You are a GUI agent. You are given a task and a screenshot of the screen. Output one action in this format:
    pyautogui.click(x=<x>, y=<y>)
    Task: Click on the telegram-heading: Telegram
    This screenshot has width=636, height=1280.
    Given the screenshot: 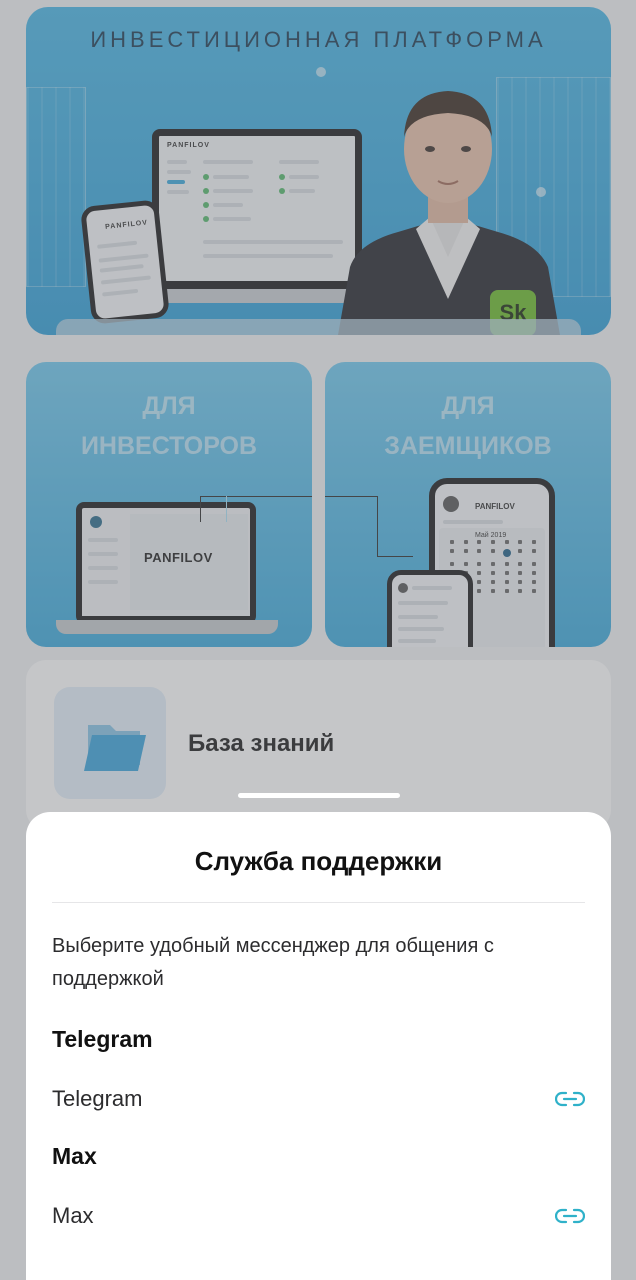 What is the action you would take?
    pyautogui.click(x=102, y=1039)
    